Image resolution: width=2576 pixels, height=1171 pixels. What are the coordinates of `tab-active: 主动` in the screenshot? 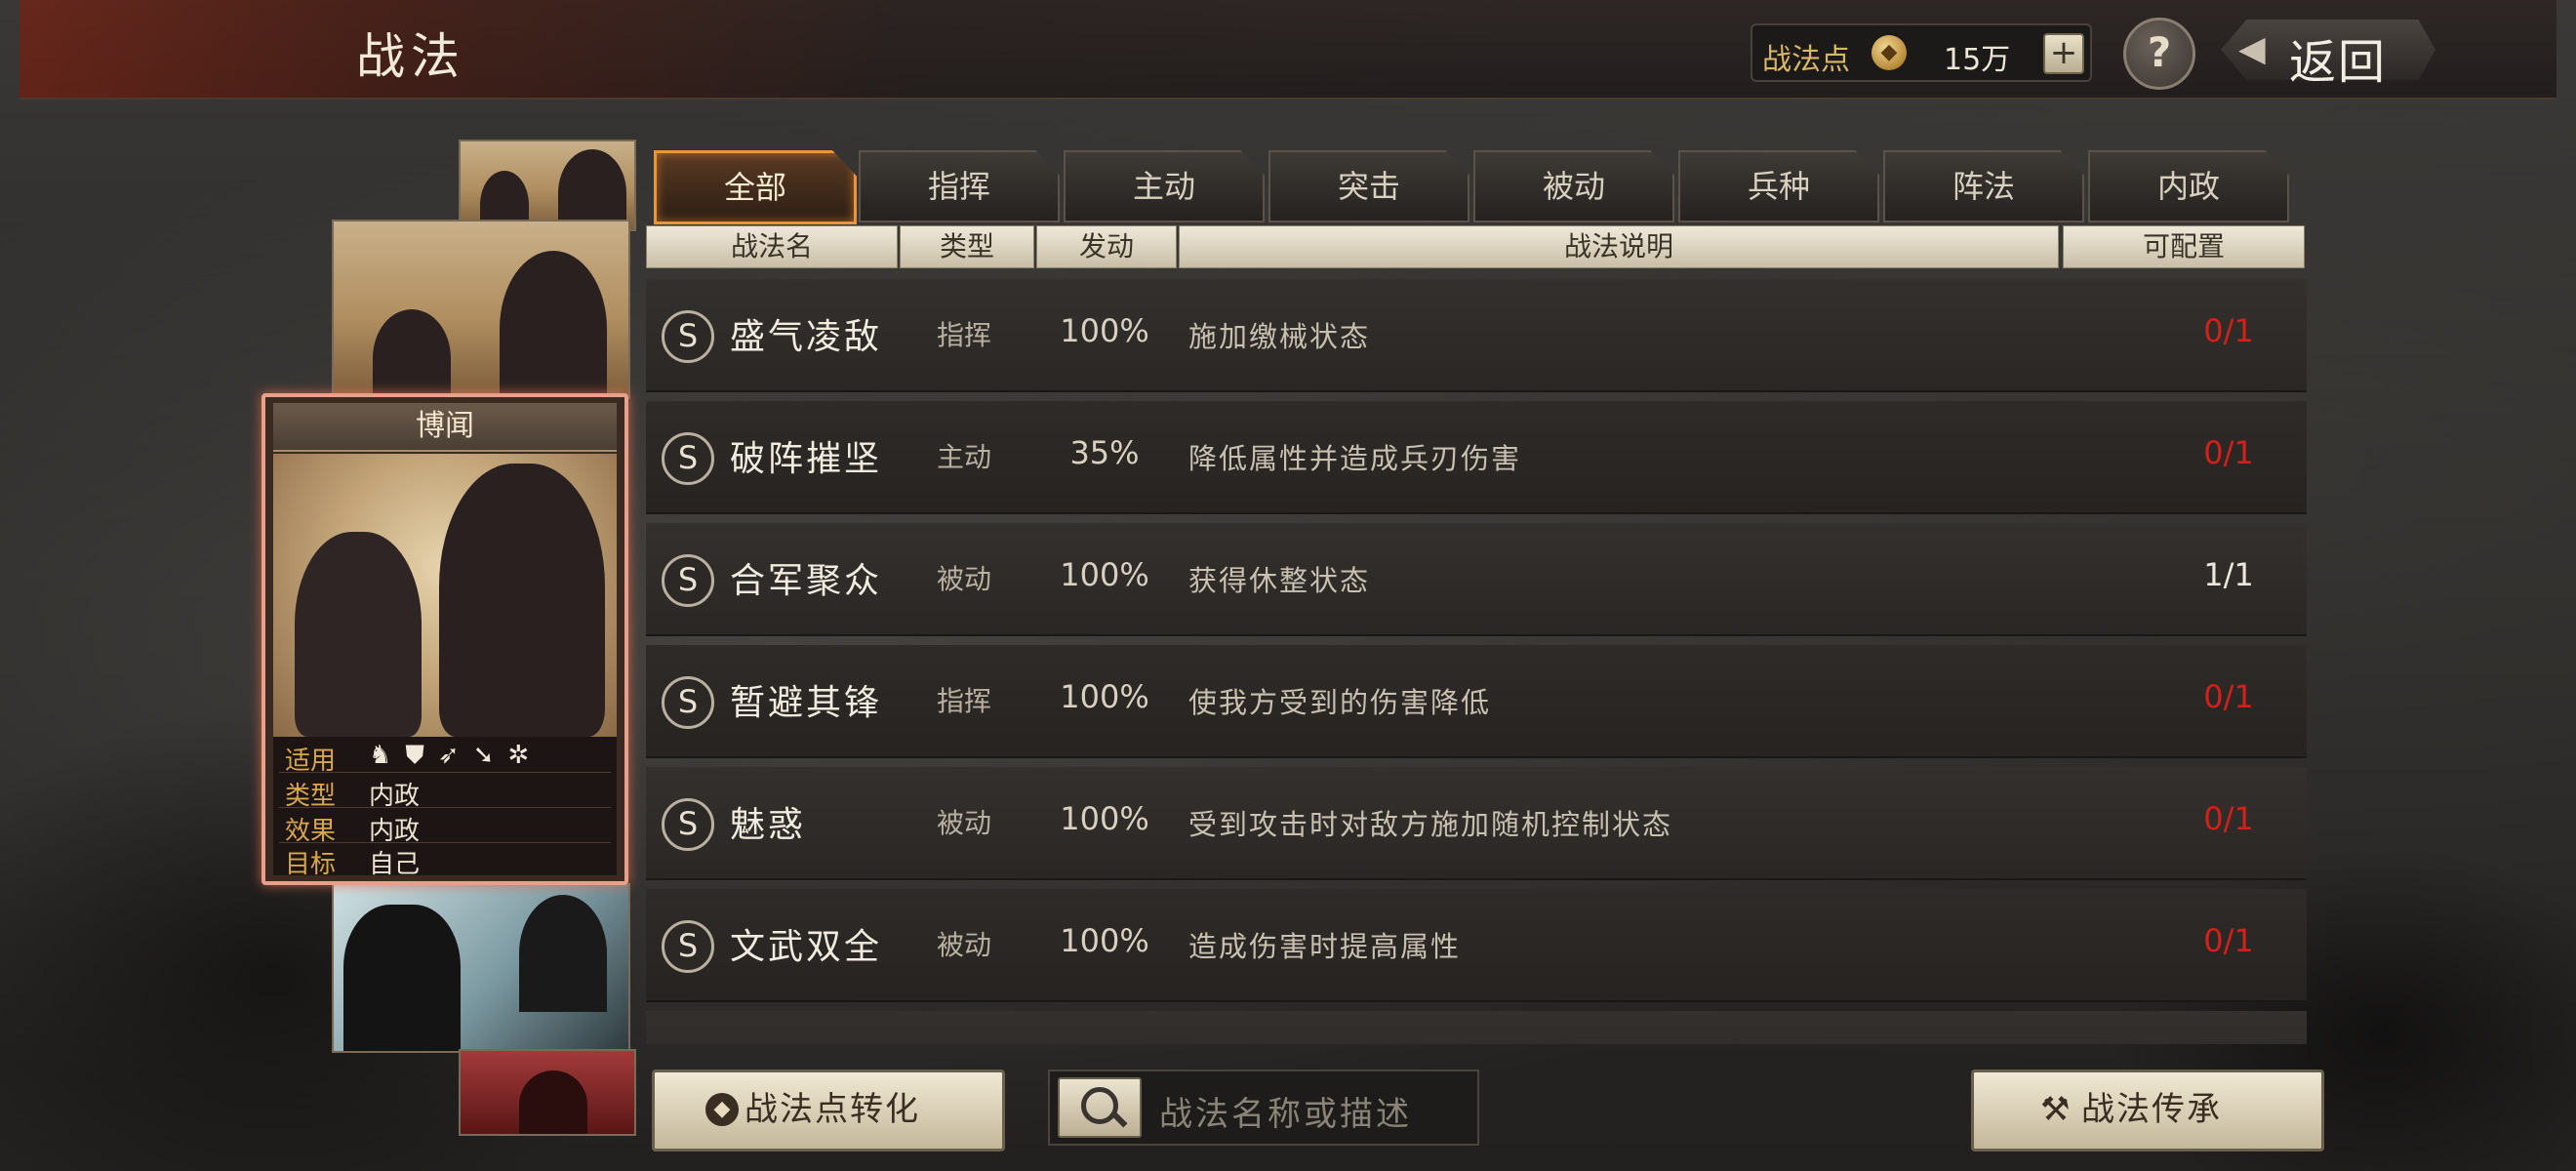 It's located at (1164, 186).